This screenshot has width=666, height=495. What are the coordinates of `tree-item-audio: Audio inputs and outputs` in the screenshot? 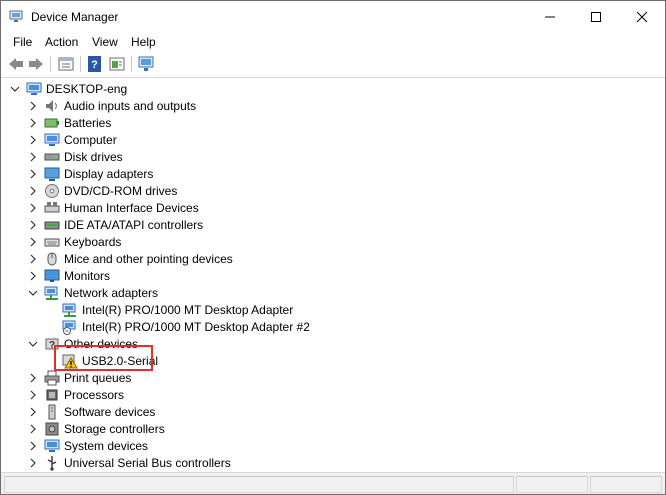 It's located at (151, 106).